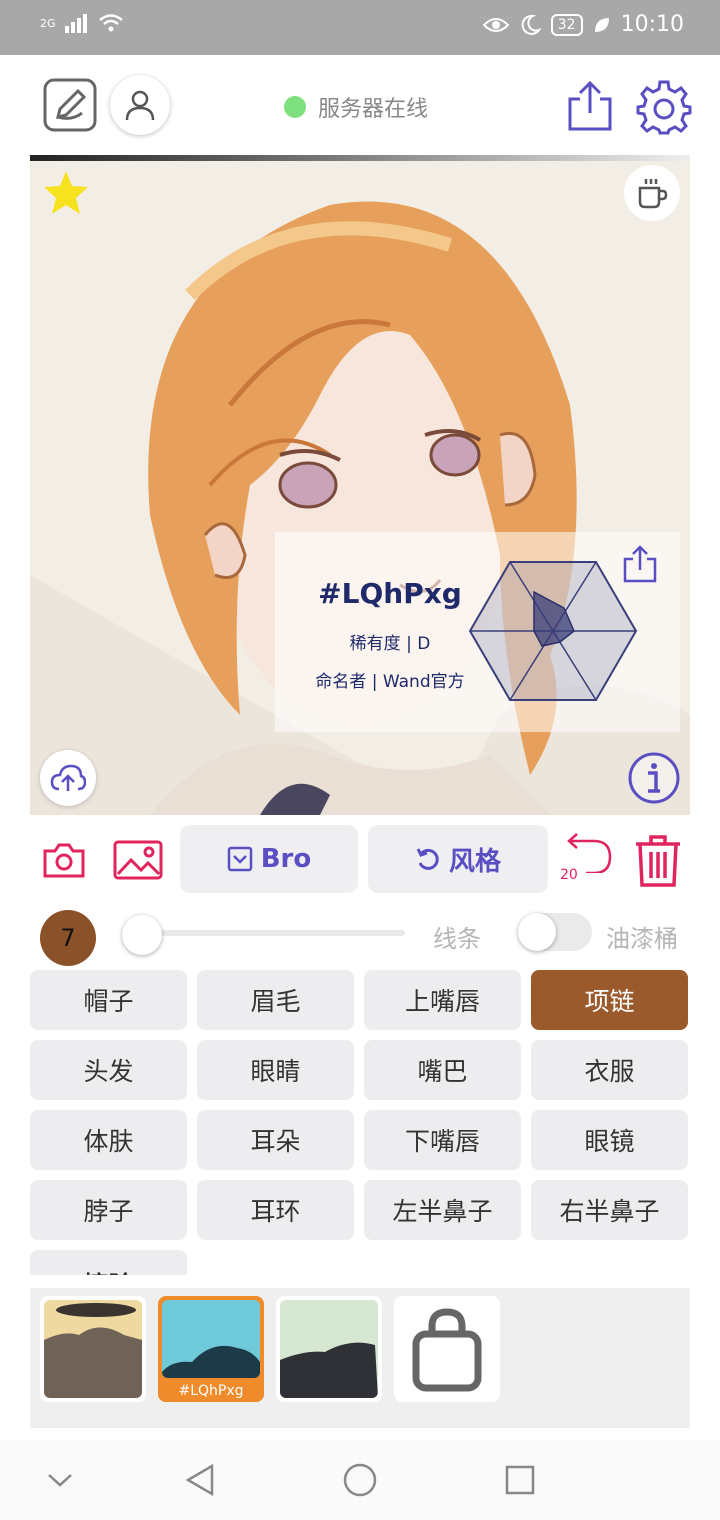 The width and height of the screenshot is (720, 1520). What do you see at coordinates (275, 1000) in the screenshot?
I see `part-chip-eyebrows: 眉毛` at bounding box center [275, 1000].